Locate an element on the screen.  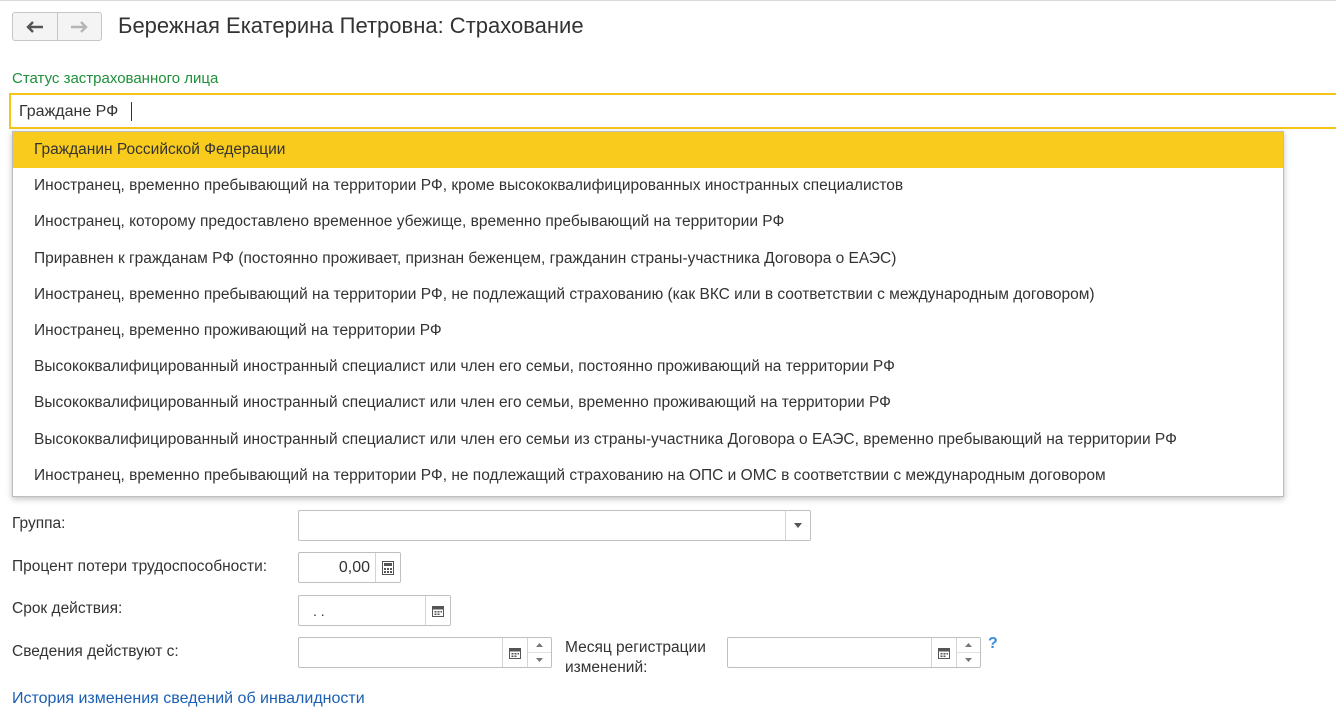
effective-spinner is located at coordinates (539, 652).